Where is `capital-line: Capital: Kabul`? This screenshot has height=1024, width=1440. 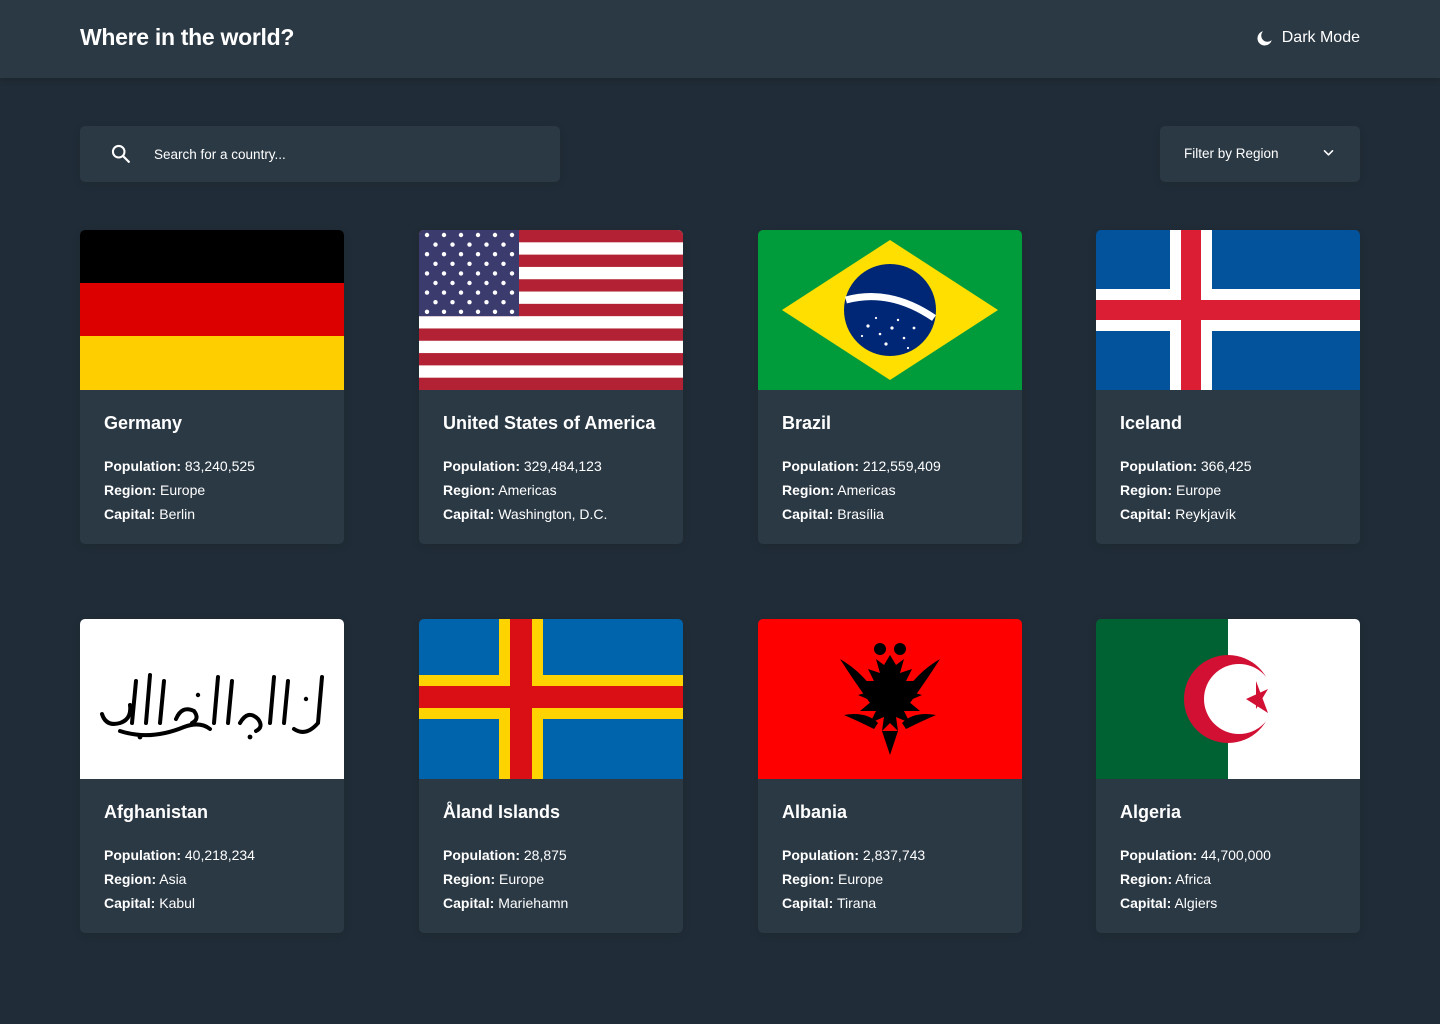
capital-line: Capital: Kabul is located at coordinates (150, 903).